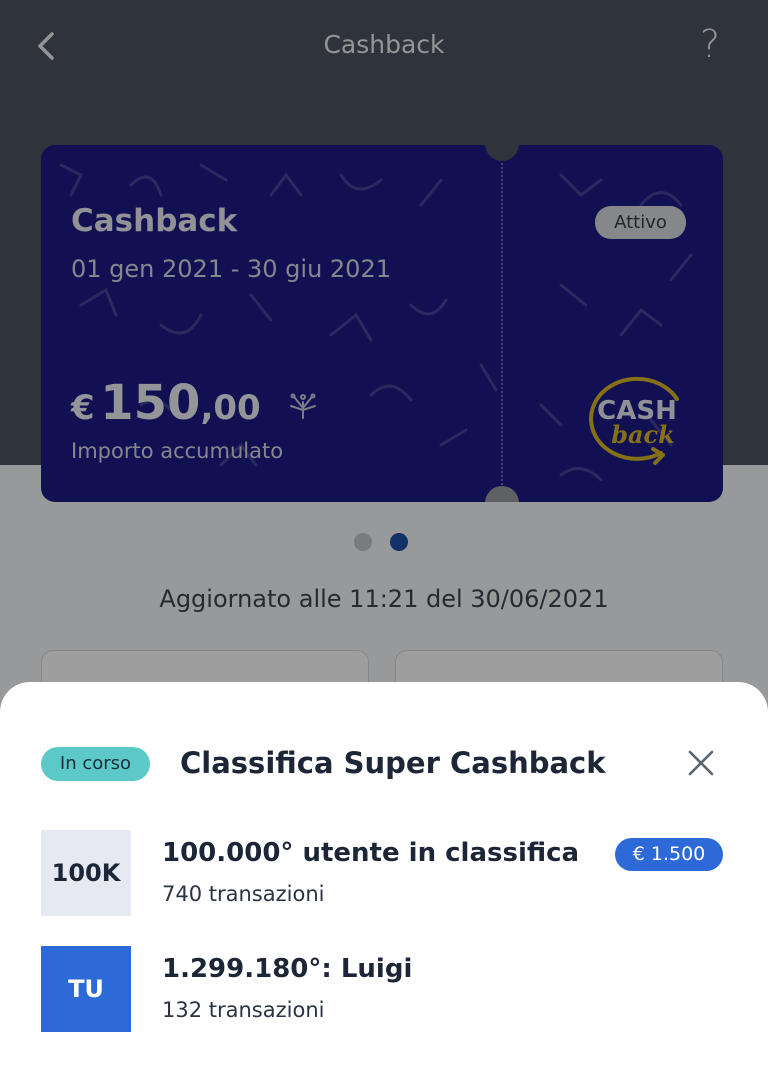 The image size is (768, 1070). Describe the element at coordinates (243, 1010) in the screenshot. I see `row-subtitle: 132 transazioni` at that location.